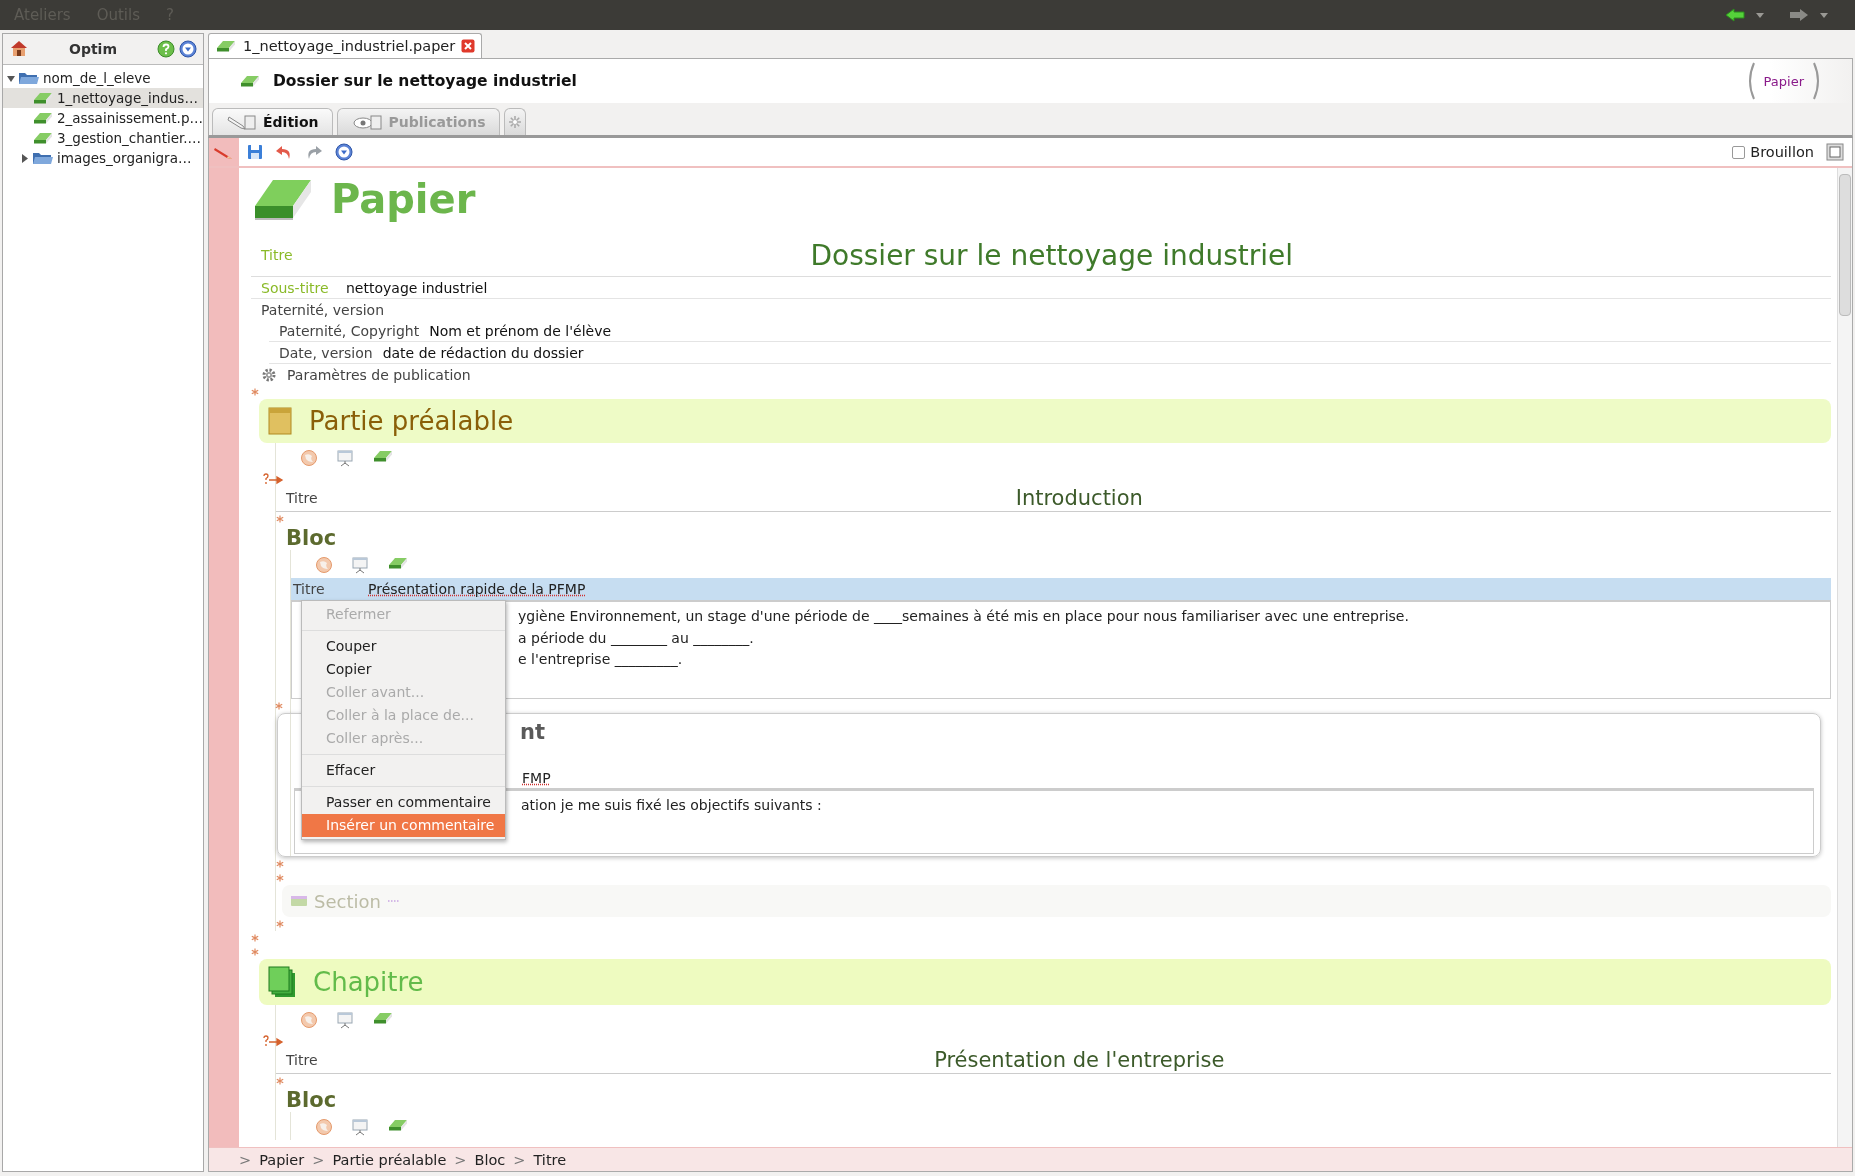  Describe the element at coordinates (242, 122) in the screenshot. I see `pencil-icon` at that location.